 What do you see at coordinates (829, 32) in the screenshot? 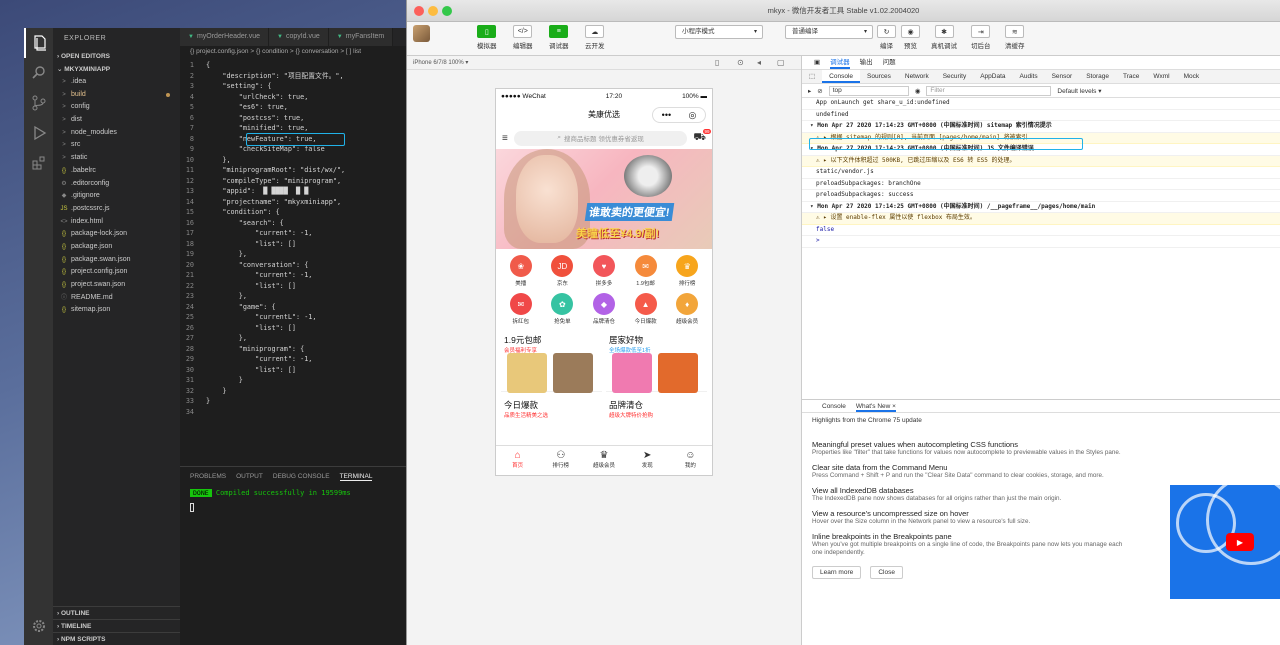
I see `compile-select: 普通编译 ▾` at bounding box center [829, 32].